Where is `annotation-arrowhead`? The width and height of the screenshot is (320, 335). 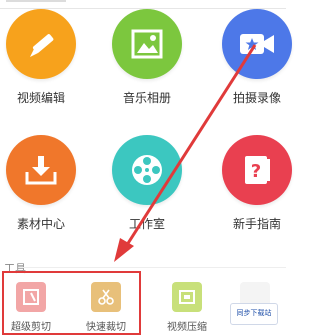
annotation-arrowhead is located at coordinates (124, 250).